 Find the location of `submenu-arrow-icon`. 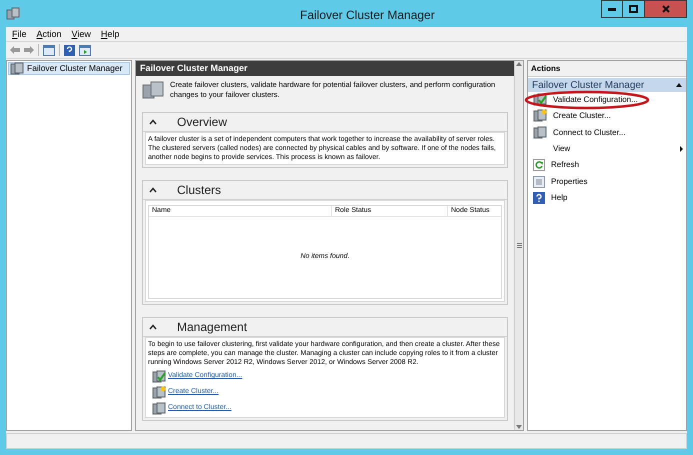

submenu-arrow-icon is located at coordinates (681, 149).